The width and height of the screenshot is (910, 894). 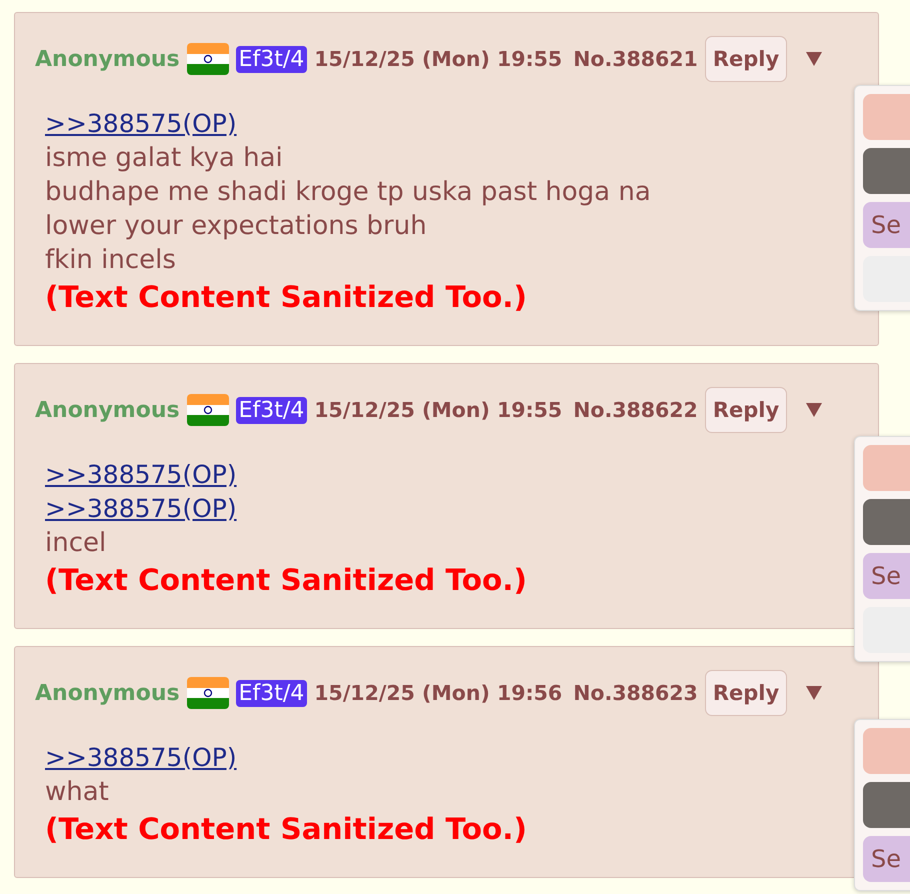 What do you see at coordinates (438, 693) in the screenshot?
I see `post-date: 15/12/25 (Mon) 19:56` at bounding box center [438, 693].